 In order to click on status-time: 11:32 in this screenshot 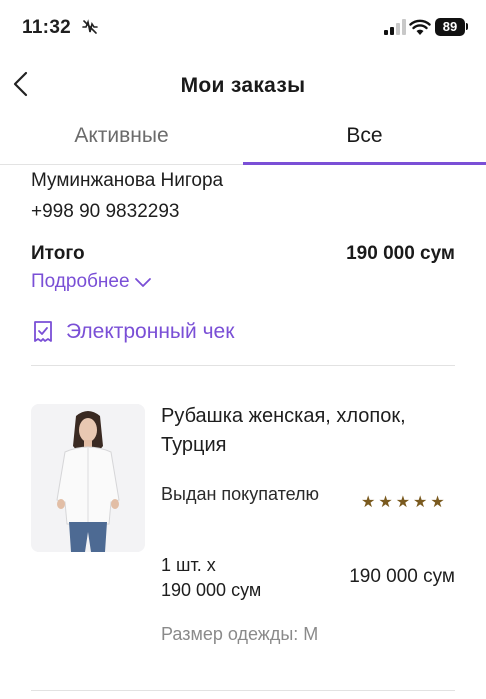, I will do `click(47, 27)`.